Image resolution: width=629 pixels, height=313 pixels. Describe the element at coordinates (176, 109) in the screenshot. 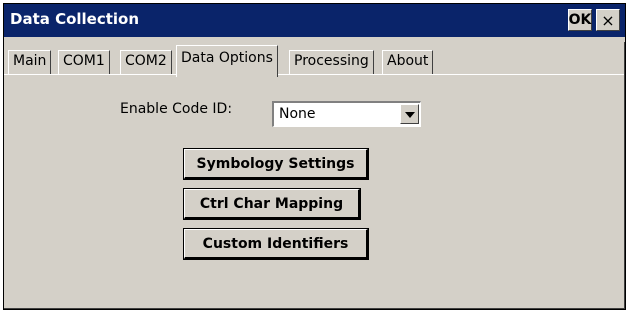

I see `enable-code-id-label: Enable Code ID:` at that location.